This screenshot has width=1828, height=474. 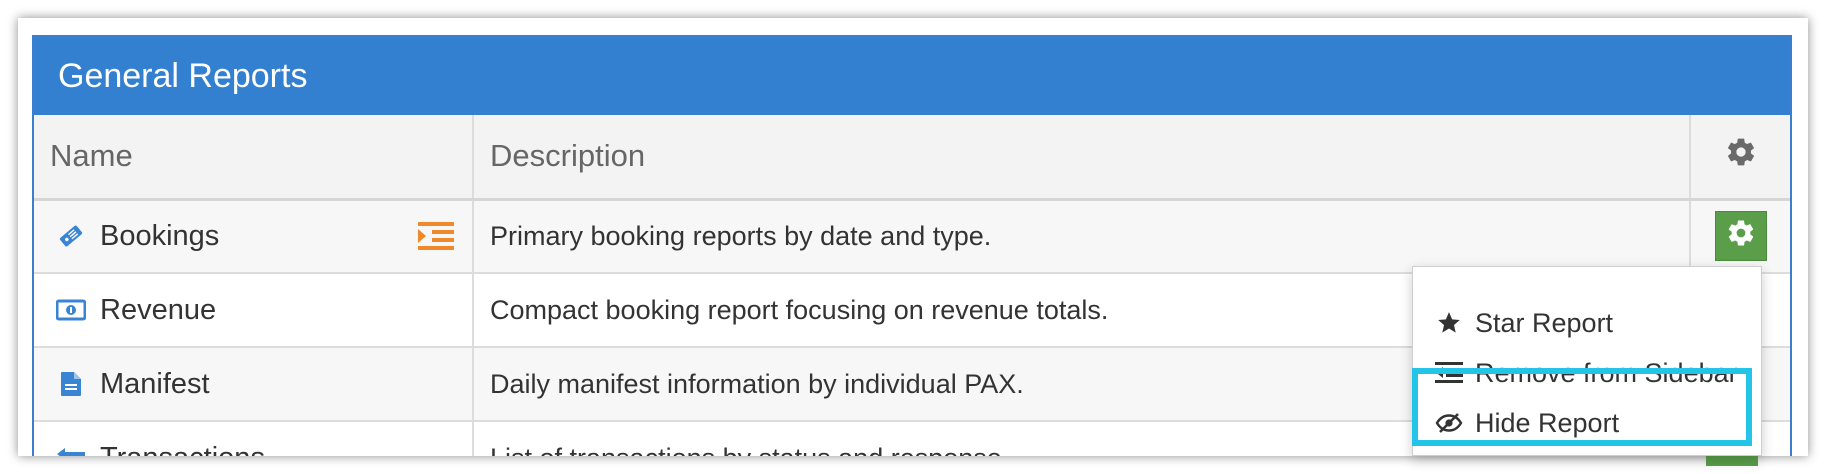 I want to click on report-name-cell: Bookings, so click(x=254, y=236).